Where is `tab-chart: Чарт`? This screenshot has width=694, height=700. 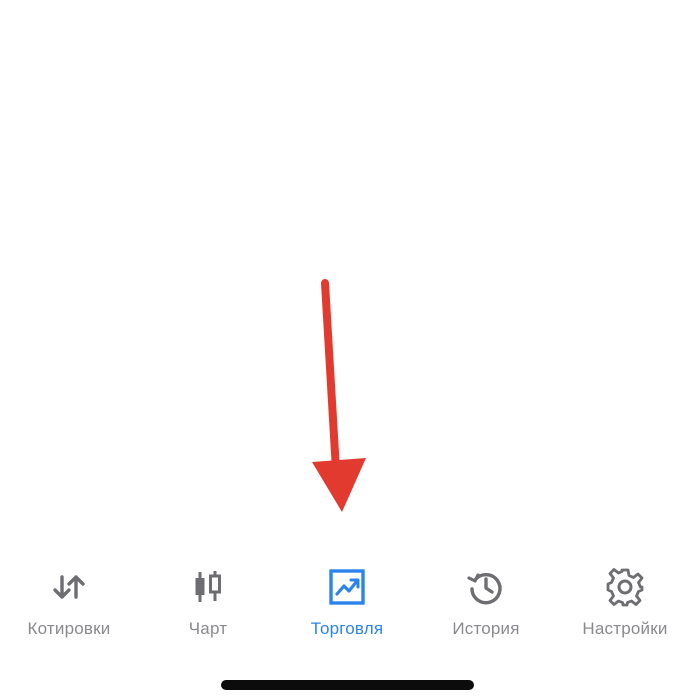 tab-chart: Чарт is located at coordinates (208, 605).